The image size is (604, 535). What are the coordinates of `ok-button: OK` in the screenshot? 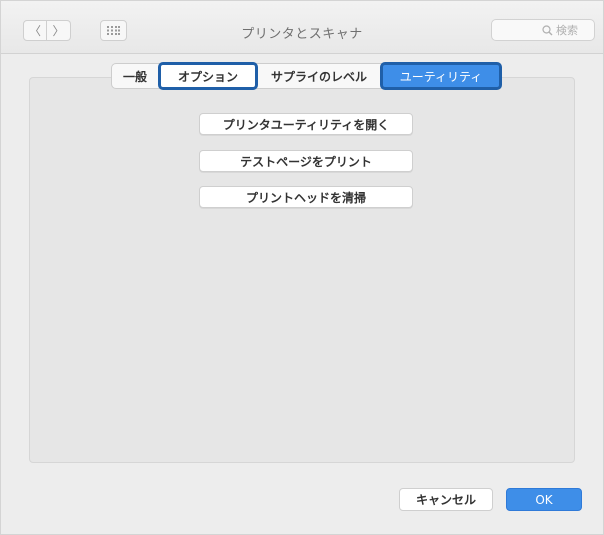 It's located at (544, 499).